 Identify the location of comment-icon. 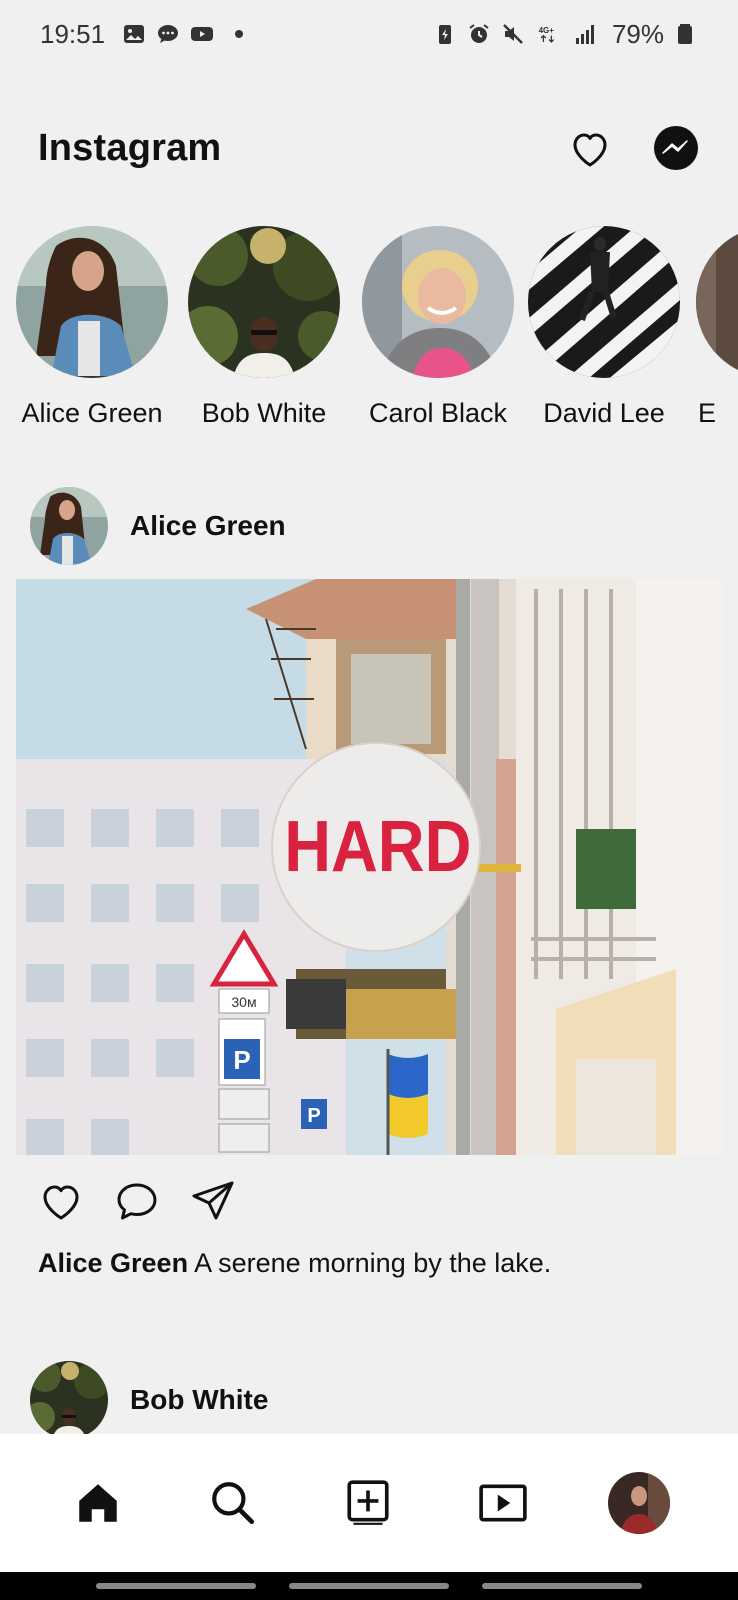
(137, 1201).